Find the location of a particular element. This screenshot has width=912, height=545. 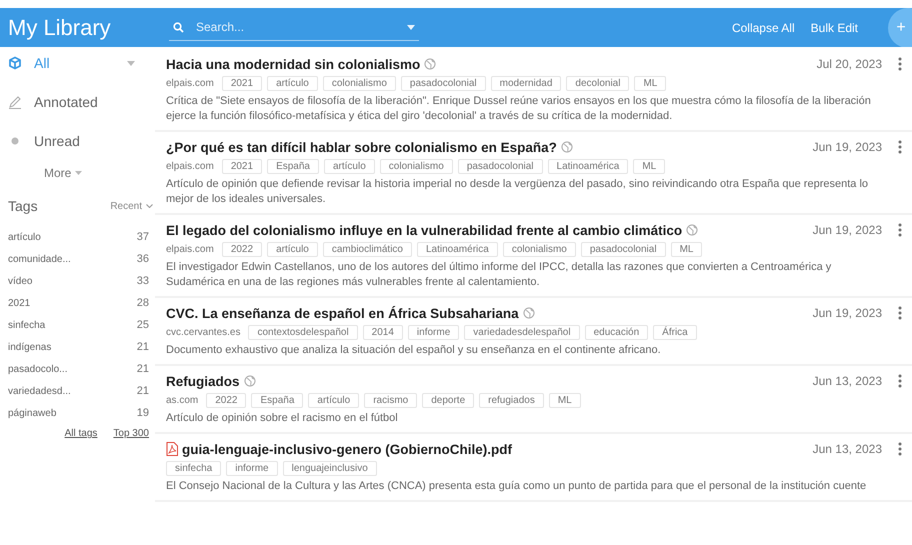

tag-row: sinfecha 25 is located at coordinates (81, 325).